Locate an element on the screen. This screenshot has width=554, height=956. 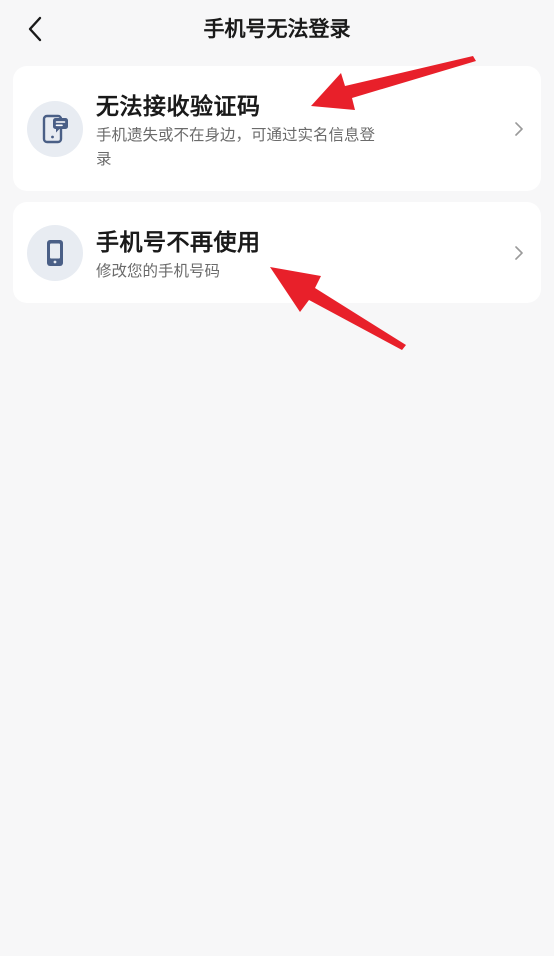
phone-message-icon is located at coordinates (55, 129).